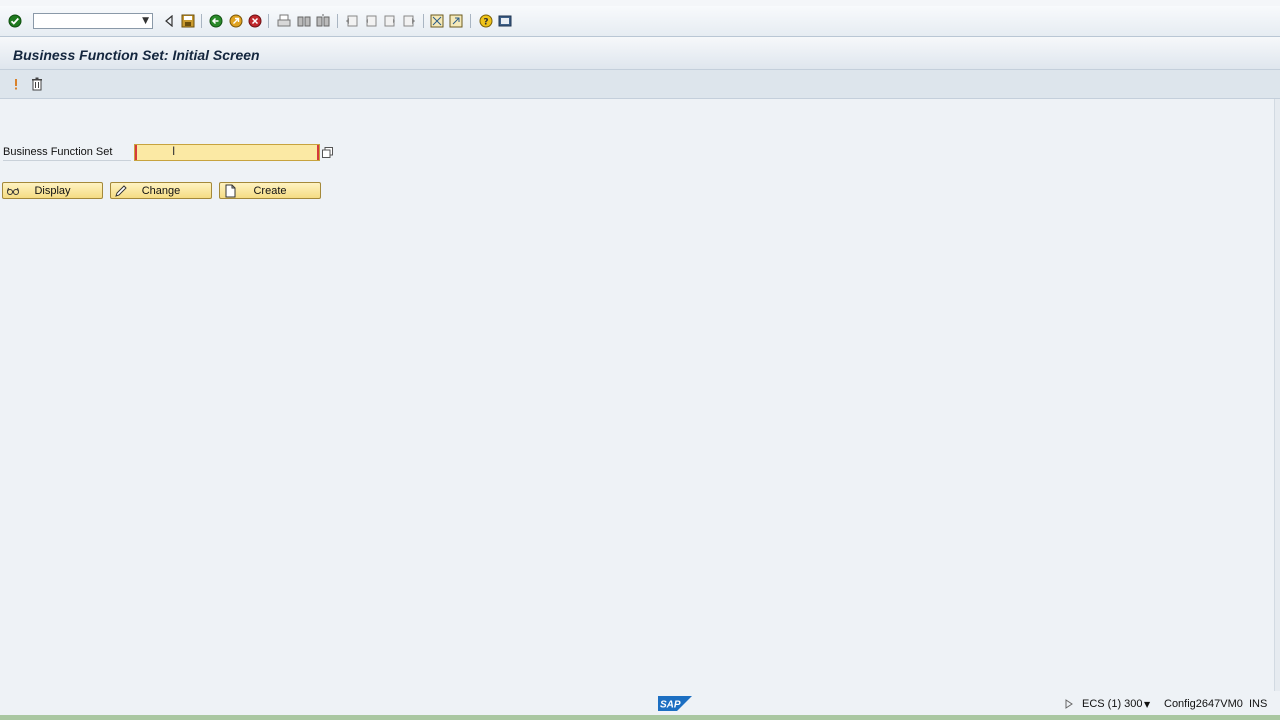 The height and width of the screenshot is (720, 1280). Describe the element at coordinates (1203, 704) in the screenshot. I see `server-info: Config2647VM0` at that location.